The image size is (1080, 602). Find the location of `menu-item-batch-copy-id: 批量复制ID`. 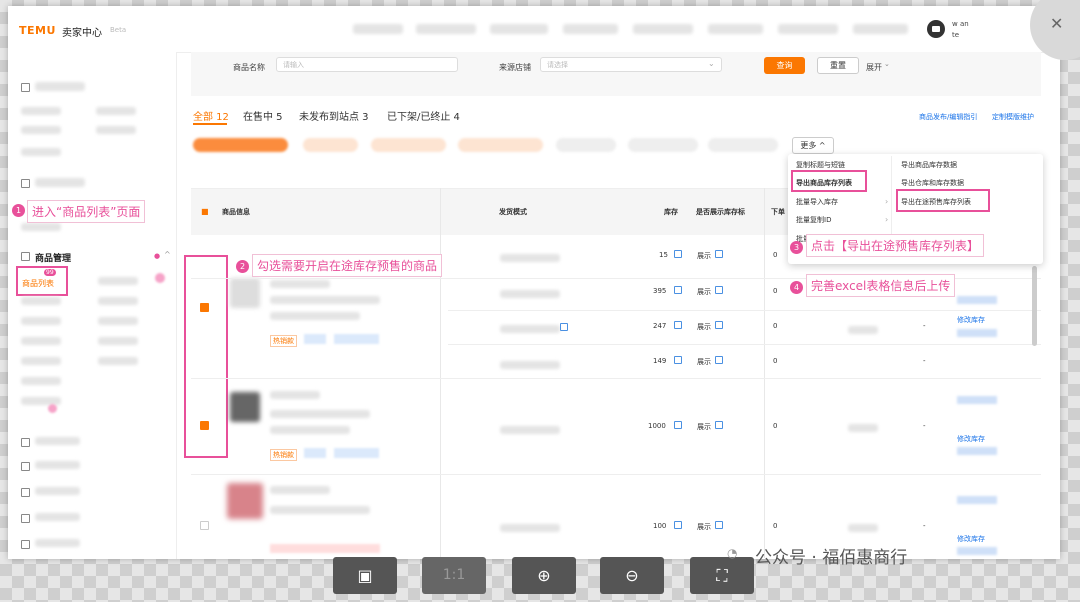

menu-item-batch-copy-id: 批量复制ID is located at coordinates (813, 220).